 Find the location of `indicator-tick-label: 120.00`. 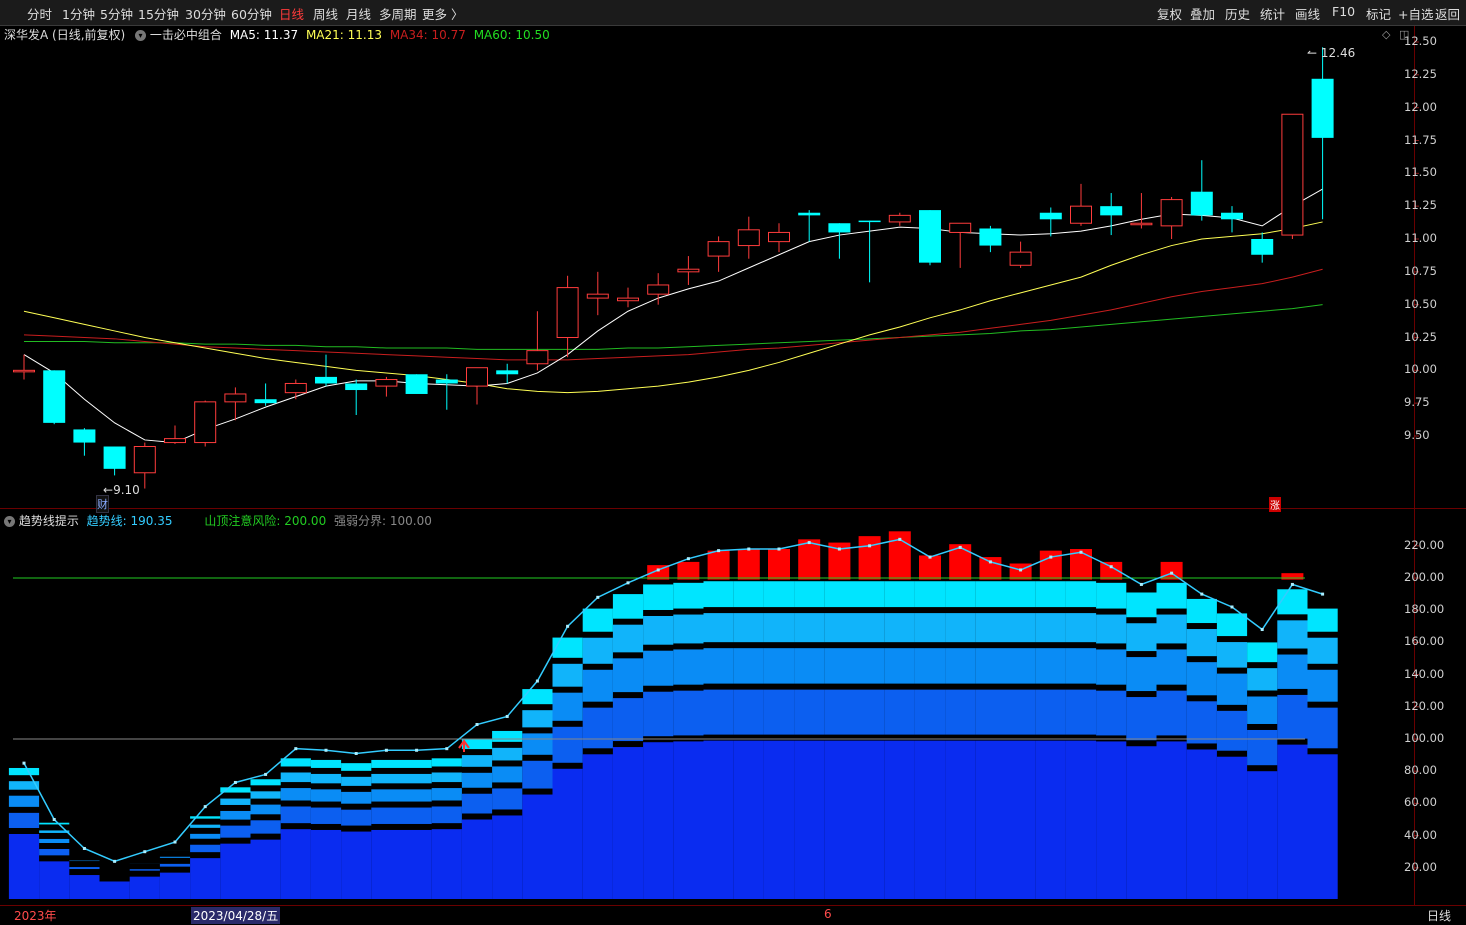

indicator-tick-label: 120.00 is located at coordinates (1424, 705).